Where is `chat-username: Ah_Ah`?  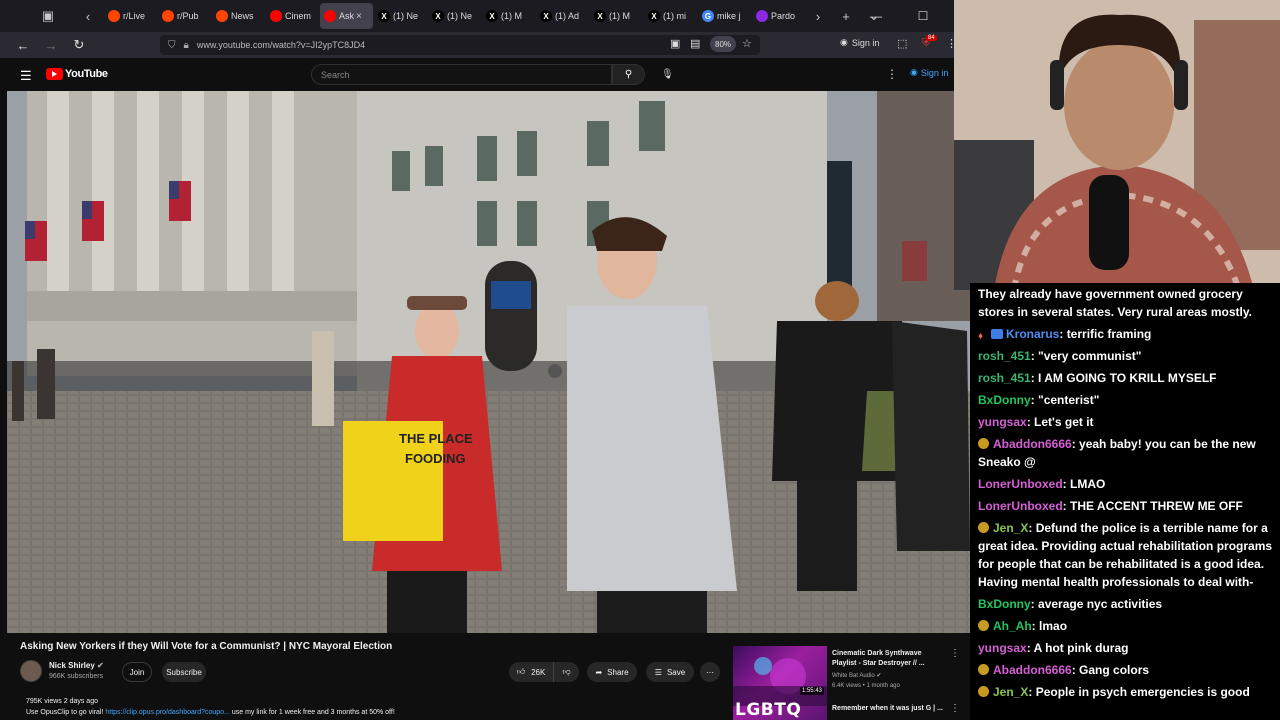 chat-username: Ah_Ah is located at coordinates (1012, 626).